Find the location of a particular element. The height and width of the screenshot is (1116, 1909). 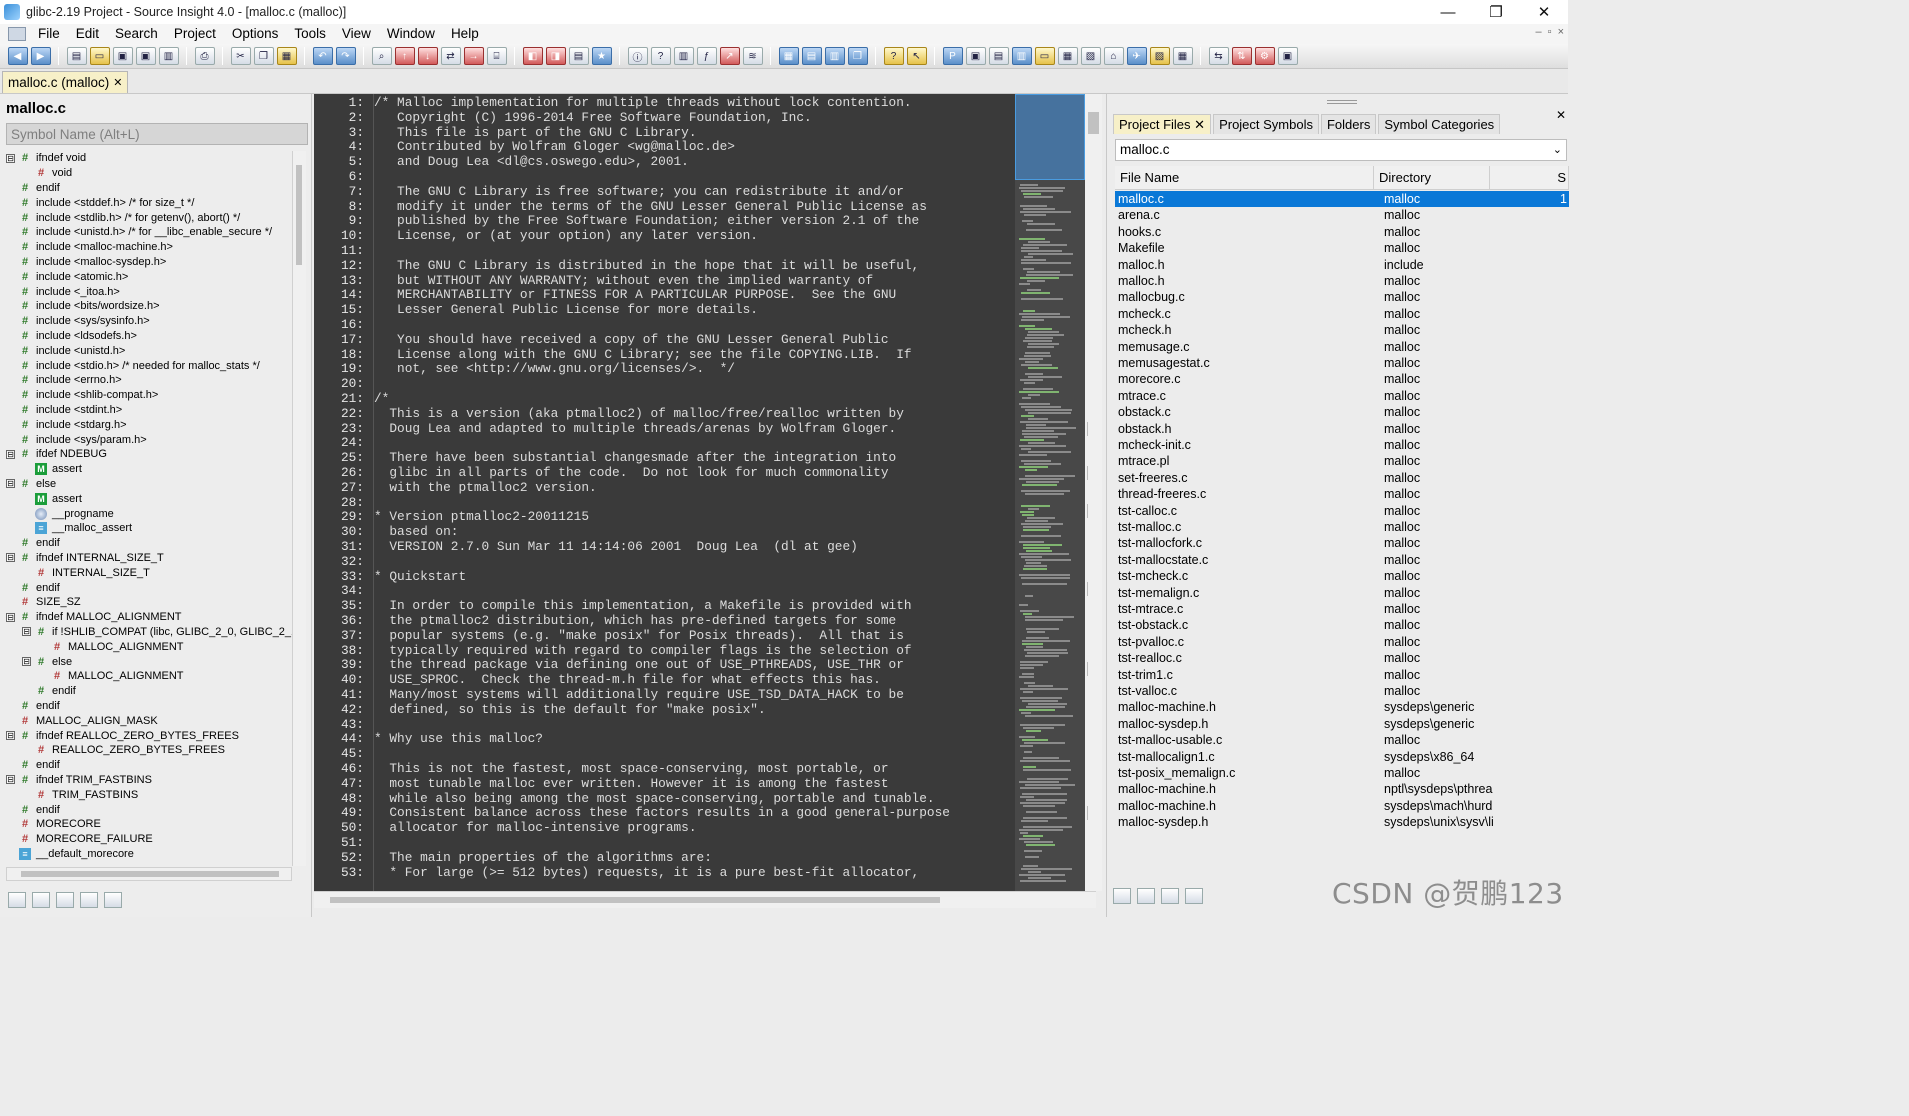

editor-horizontal-scrollbar is located at coordinates (705, 899).